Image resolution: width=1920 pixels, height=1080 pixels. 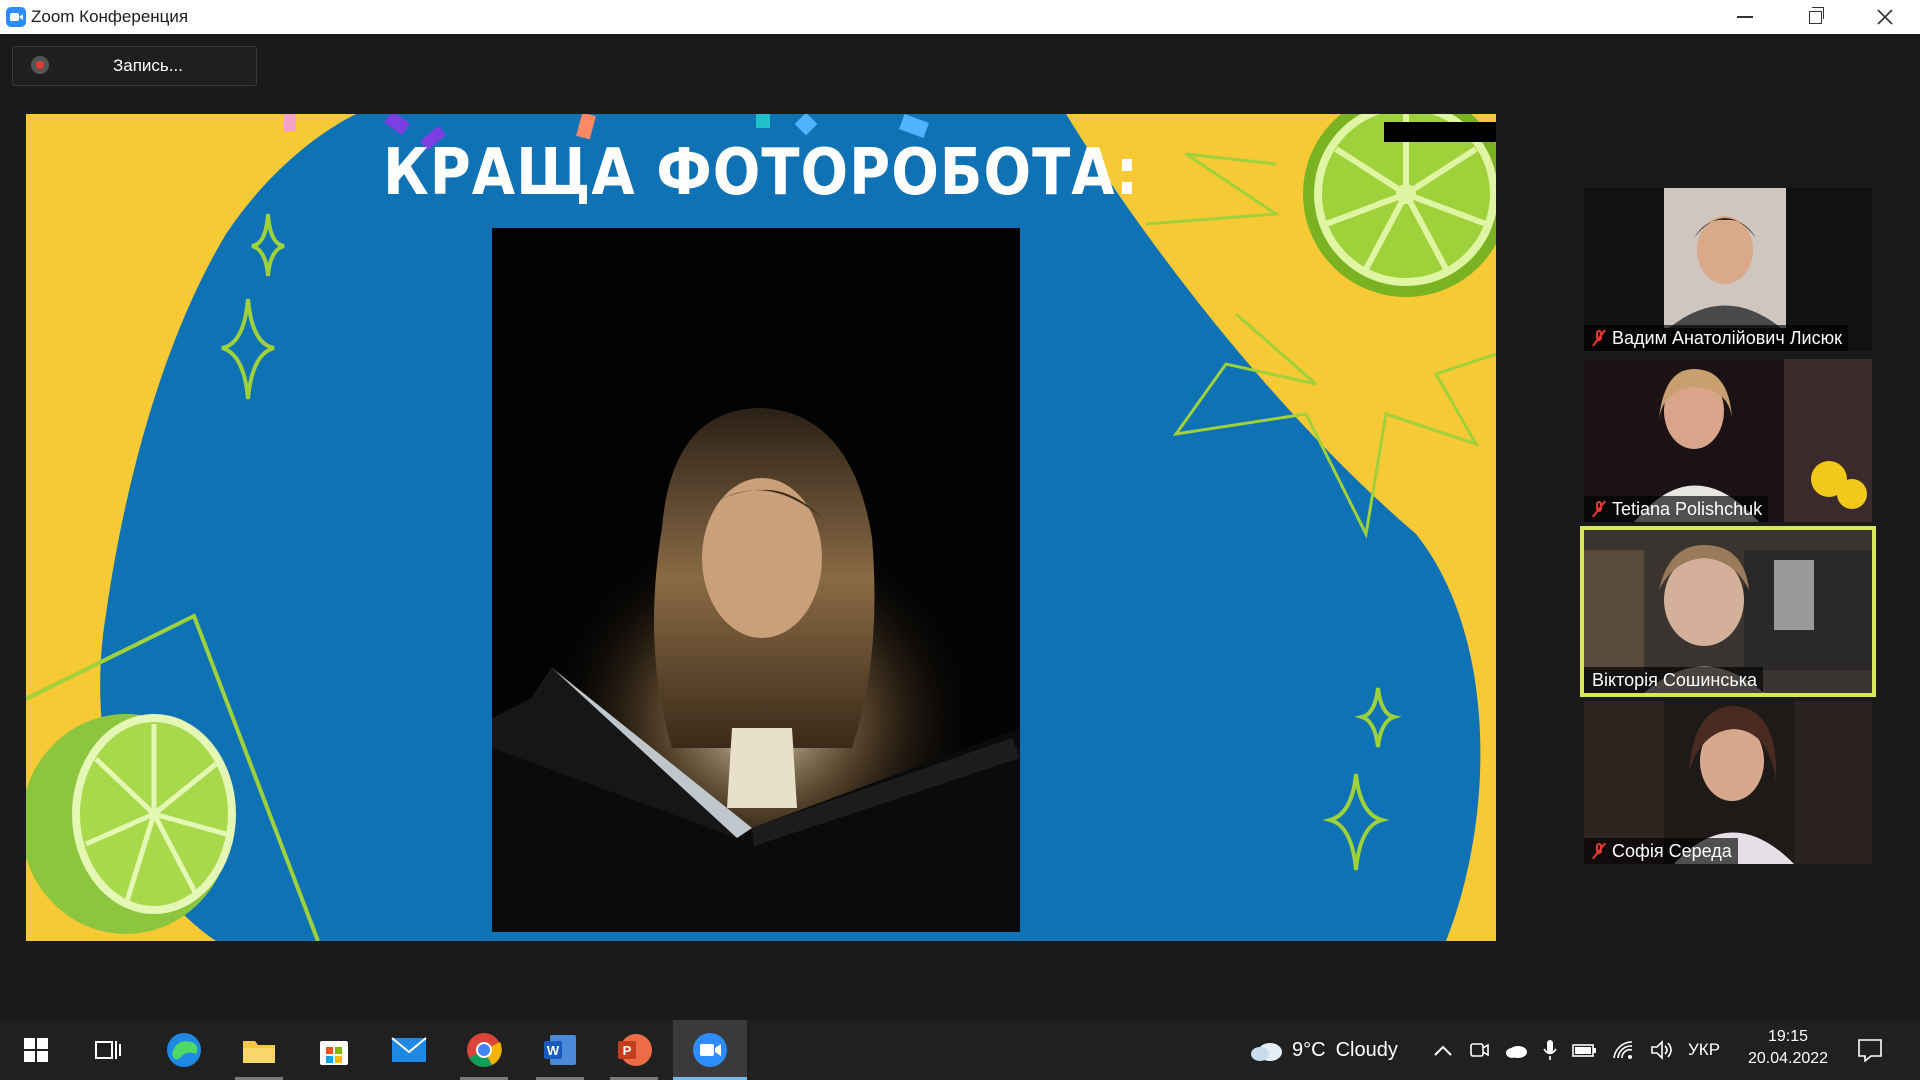 What do you see at coordinates (259, 1052) in the screenshot?
I see `file-explorer-icon` at bounding box center [259, 1052].